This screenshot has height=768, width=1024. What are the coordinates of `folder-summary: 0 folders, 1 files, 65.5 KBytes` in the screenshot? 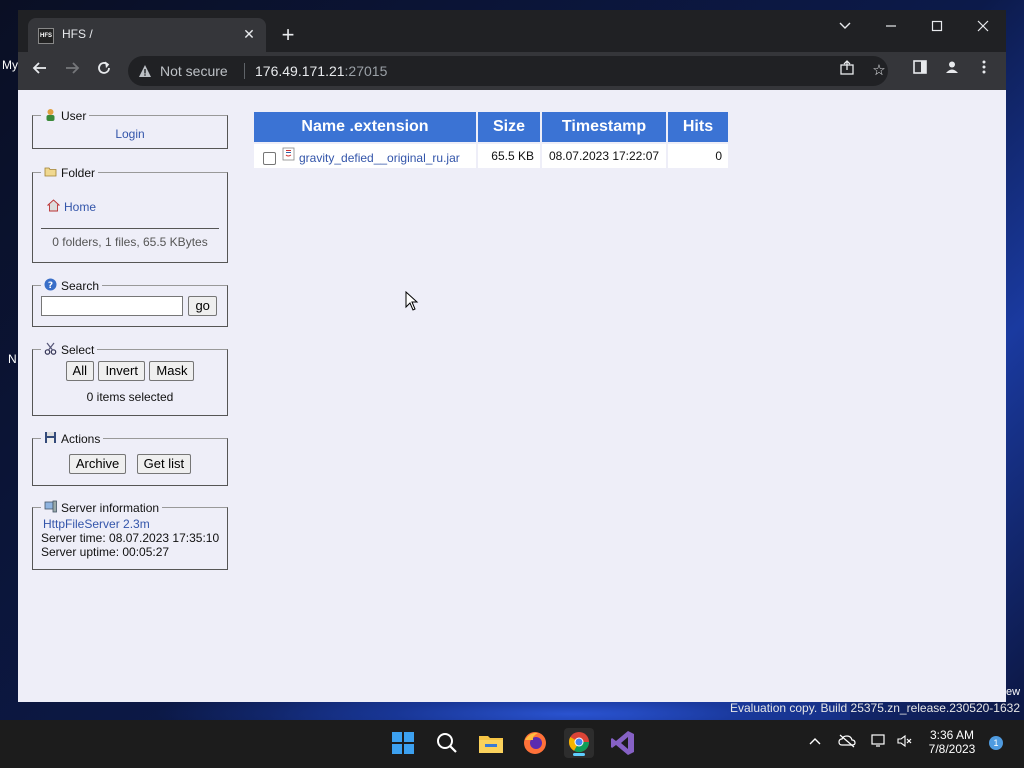 It's located at (130, 242).